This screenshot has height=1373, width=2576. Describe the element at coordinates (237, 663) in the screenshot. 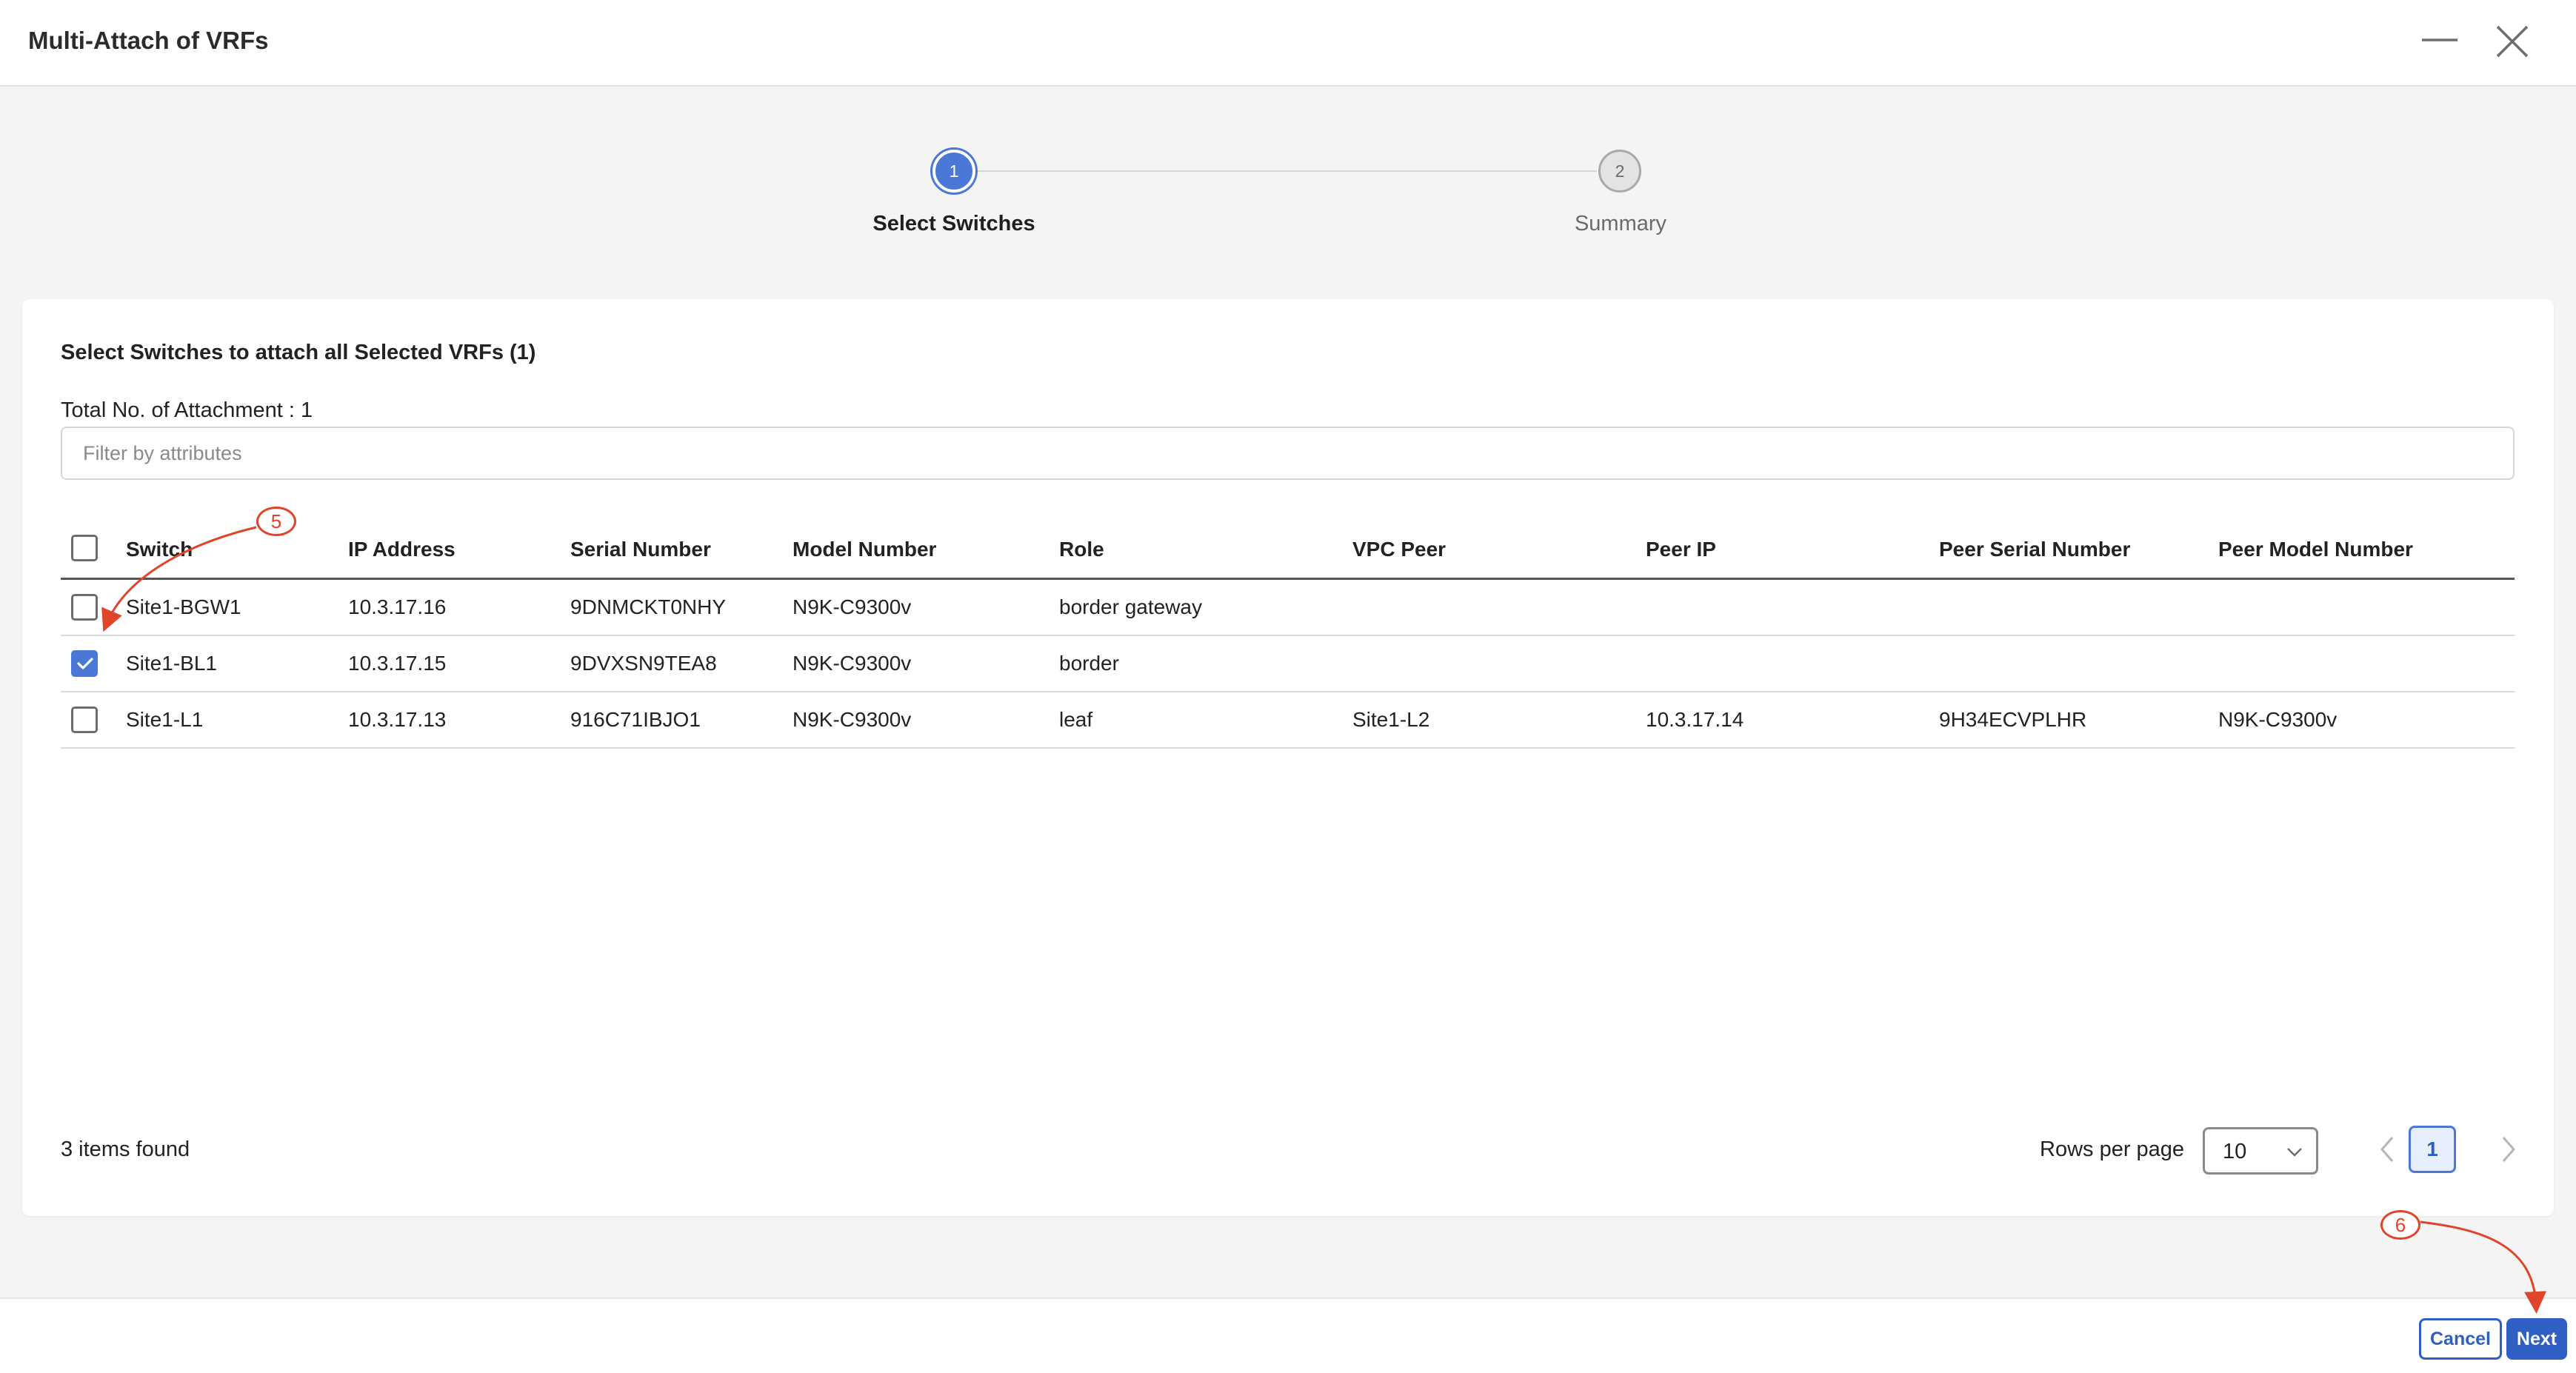

I see `switch-name: Site1-BL1` at that location.